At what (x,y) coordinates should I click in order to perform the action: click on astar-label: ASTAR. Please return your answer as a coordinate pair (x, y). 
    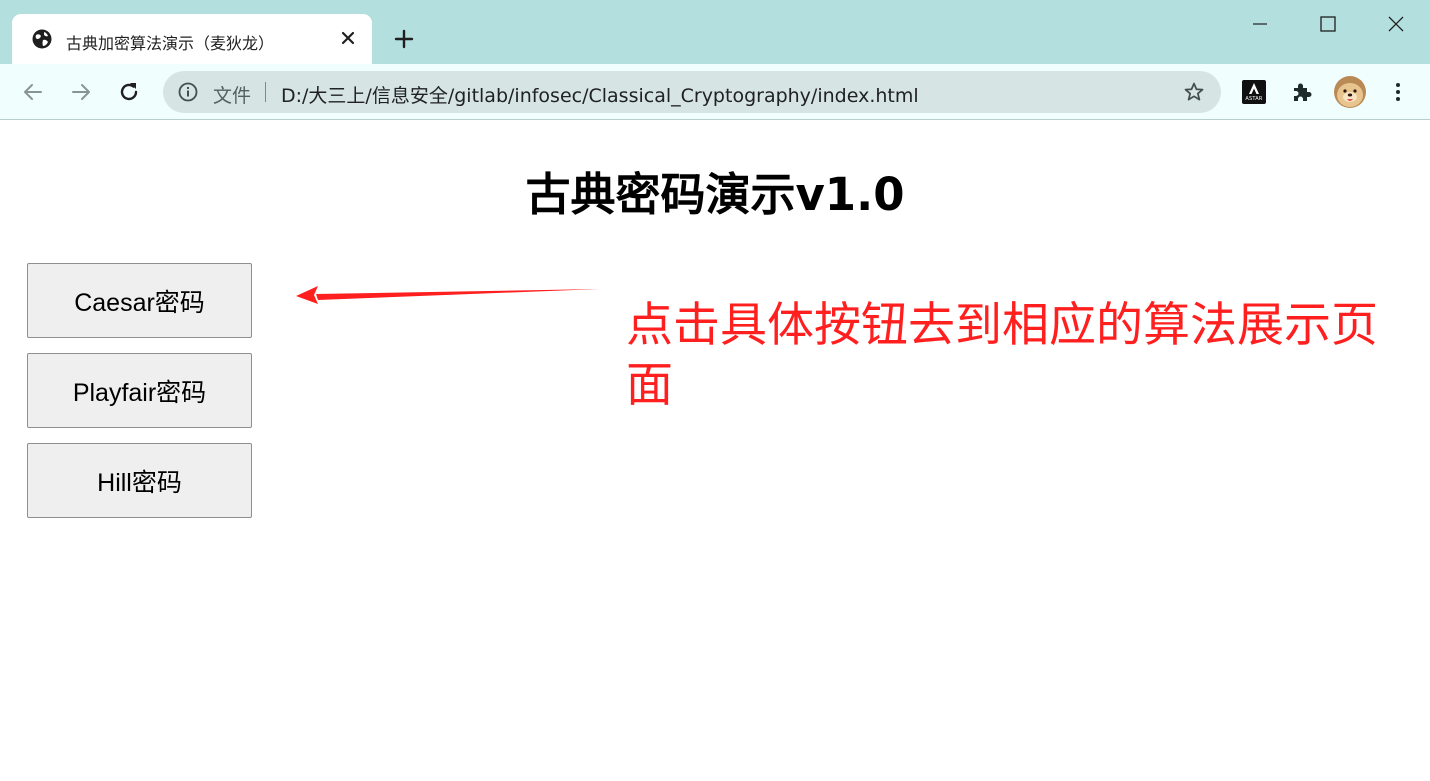
    Looking at the image, I should click on (1254, 99).